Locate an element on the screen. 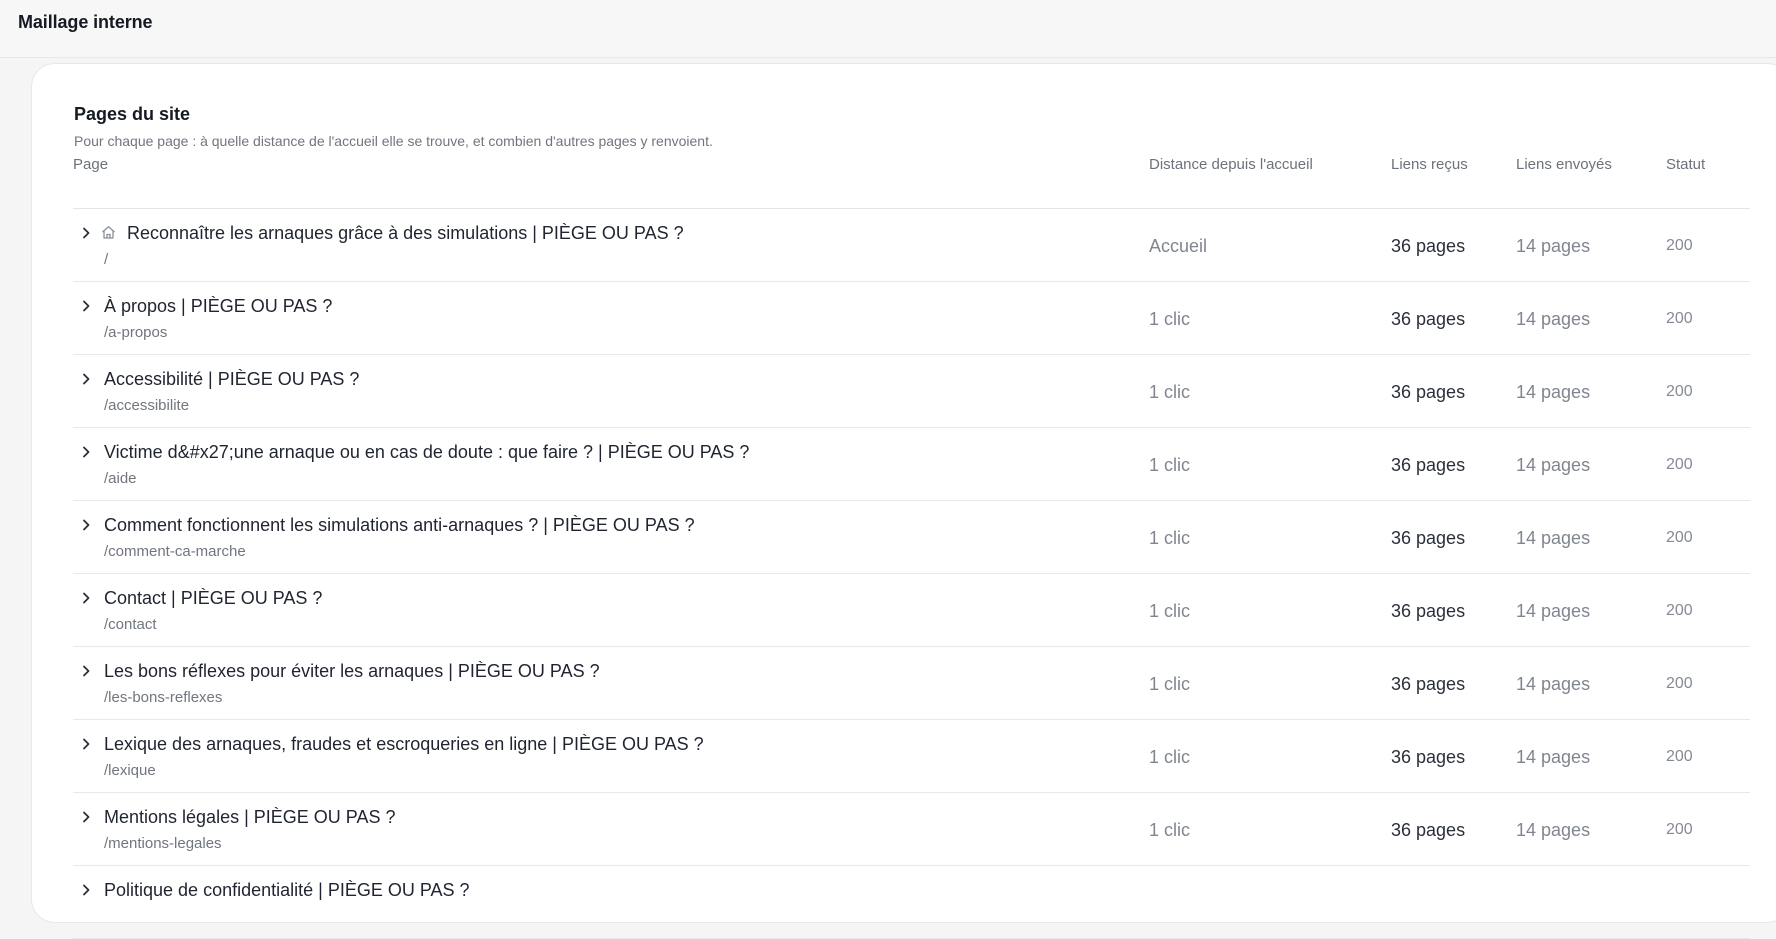  page-path: /accessibilite is located at coordinates (147, 405).